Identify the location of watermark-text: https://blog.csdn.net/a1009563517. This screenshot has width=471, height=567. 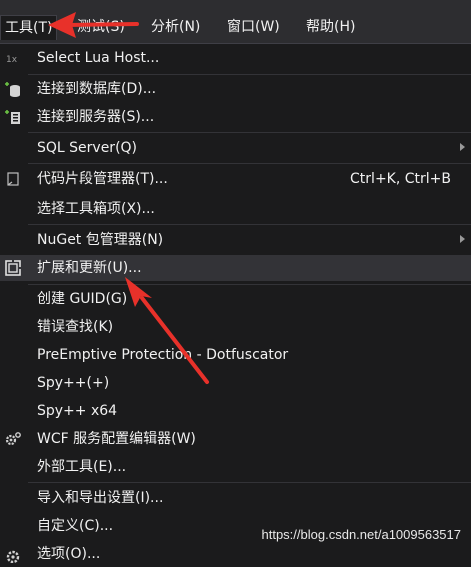
(361, 534).